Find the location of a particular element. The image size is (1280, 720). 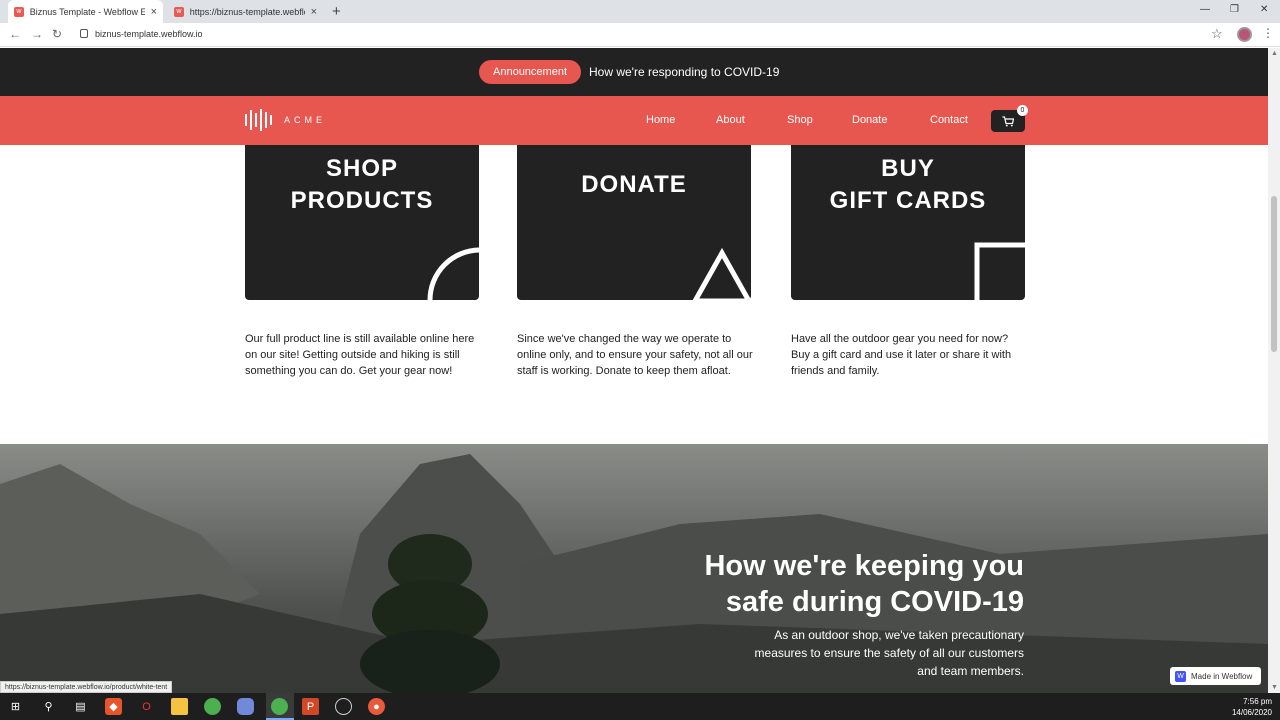

forward-icon: → is located at coordinates (37, 34).